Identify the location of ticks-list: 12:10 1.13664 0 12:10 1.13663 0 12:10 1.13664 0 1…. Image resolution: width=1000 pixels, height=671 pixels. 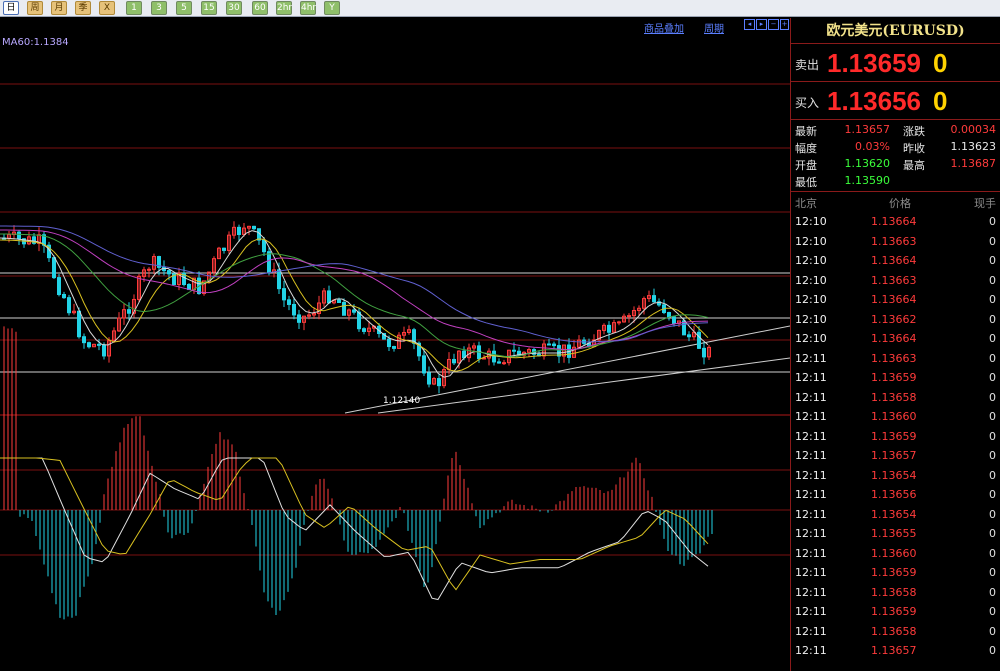
(895, 436).